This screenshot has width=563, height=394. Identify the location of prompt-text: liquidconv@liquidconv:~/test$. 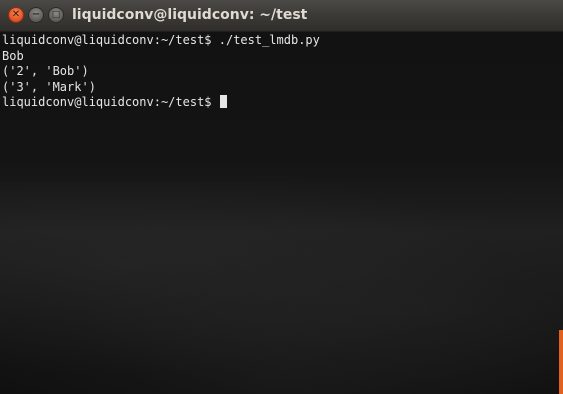
(110, 102).